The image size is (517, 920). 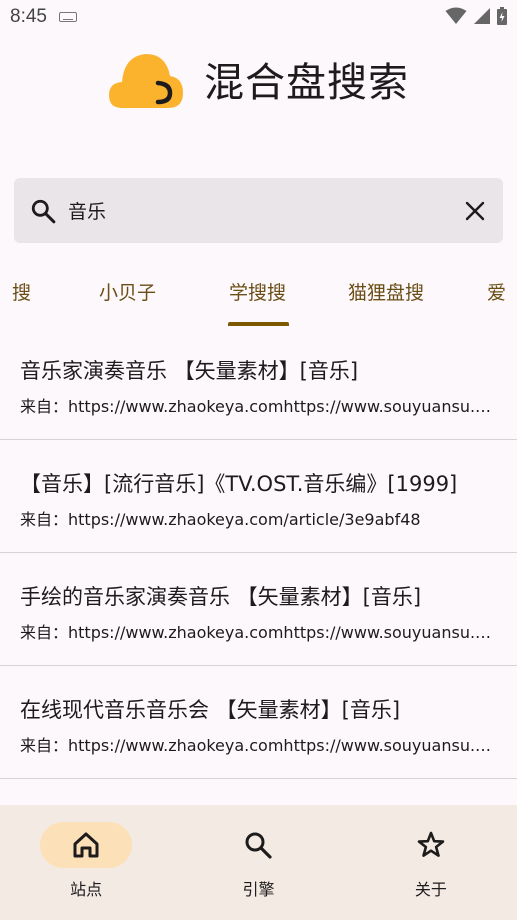 I want to click on battery-icon, so click(x=502, y=16).